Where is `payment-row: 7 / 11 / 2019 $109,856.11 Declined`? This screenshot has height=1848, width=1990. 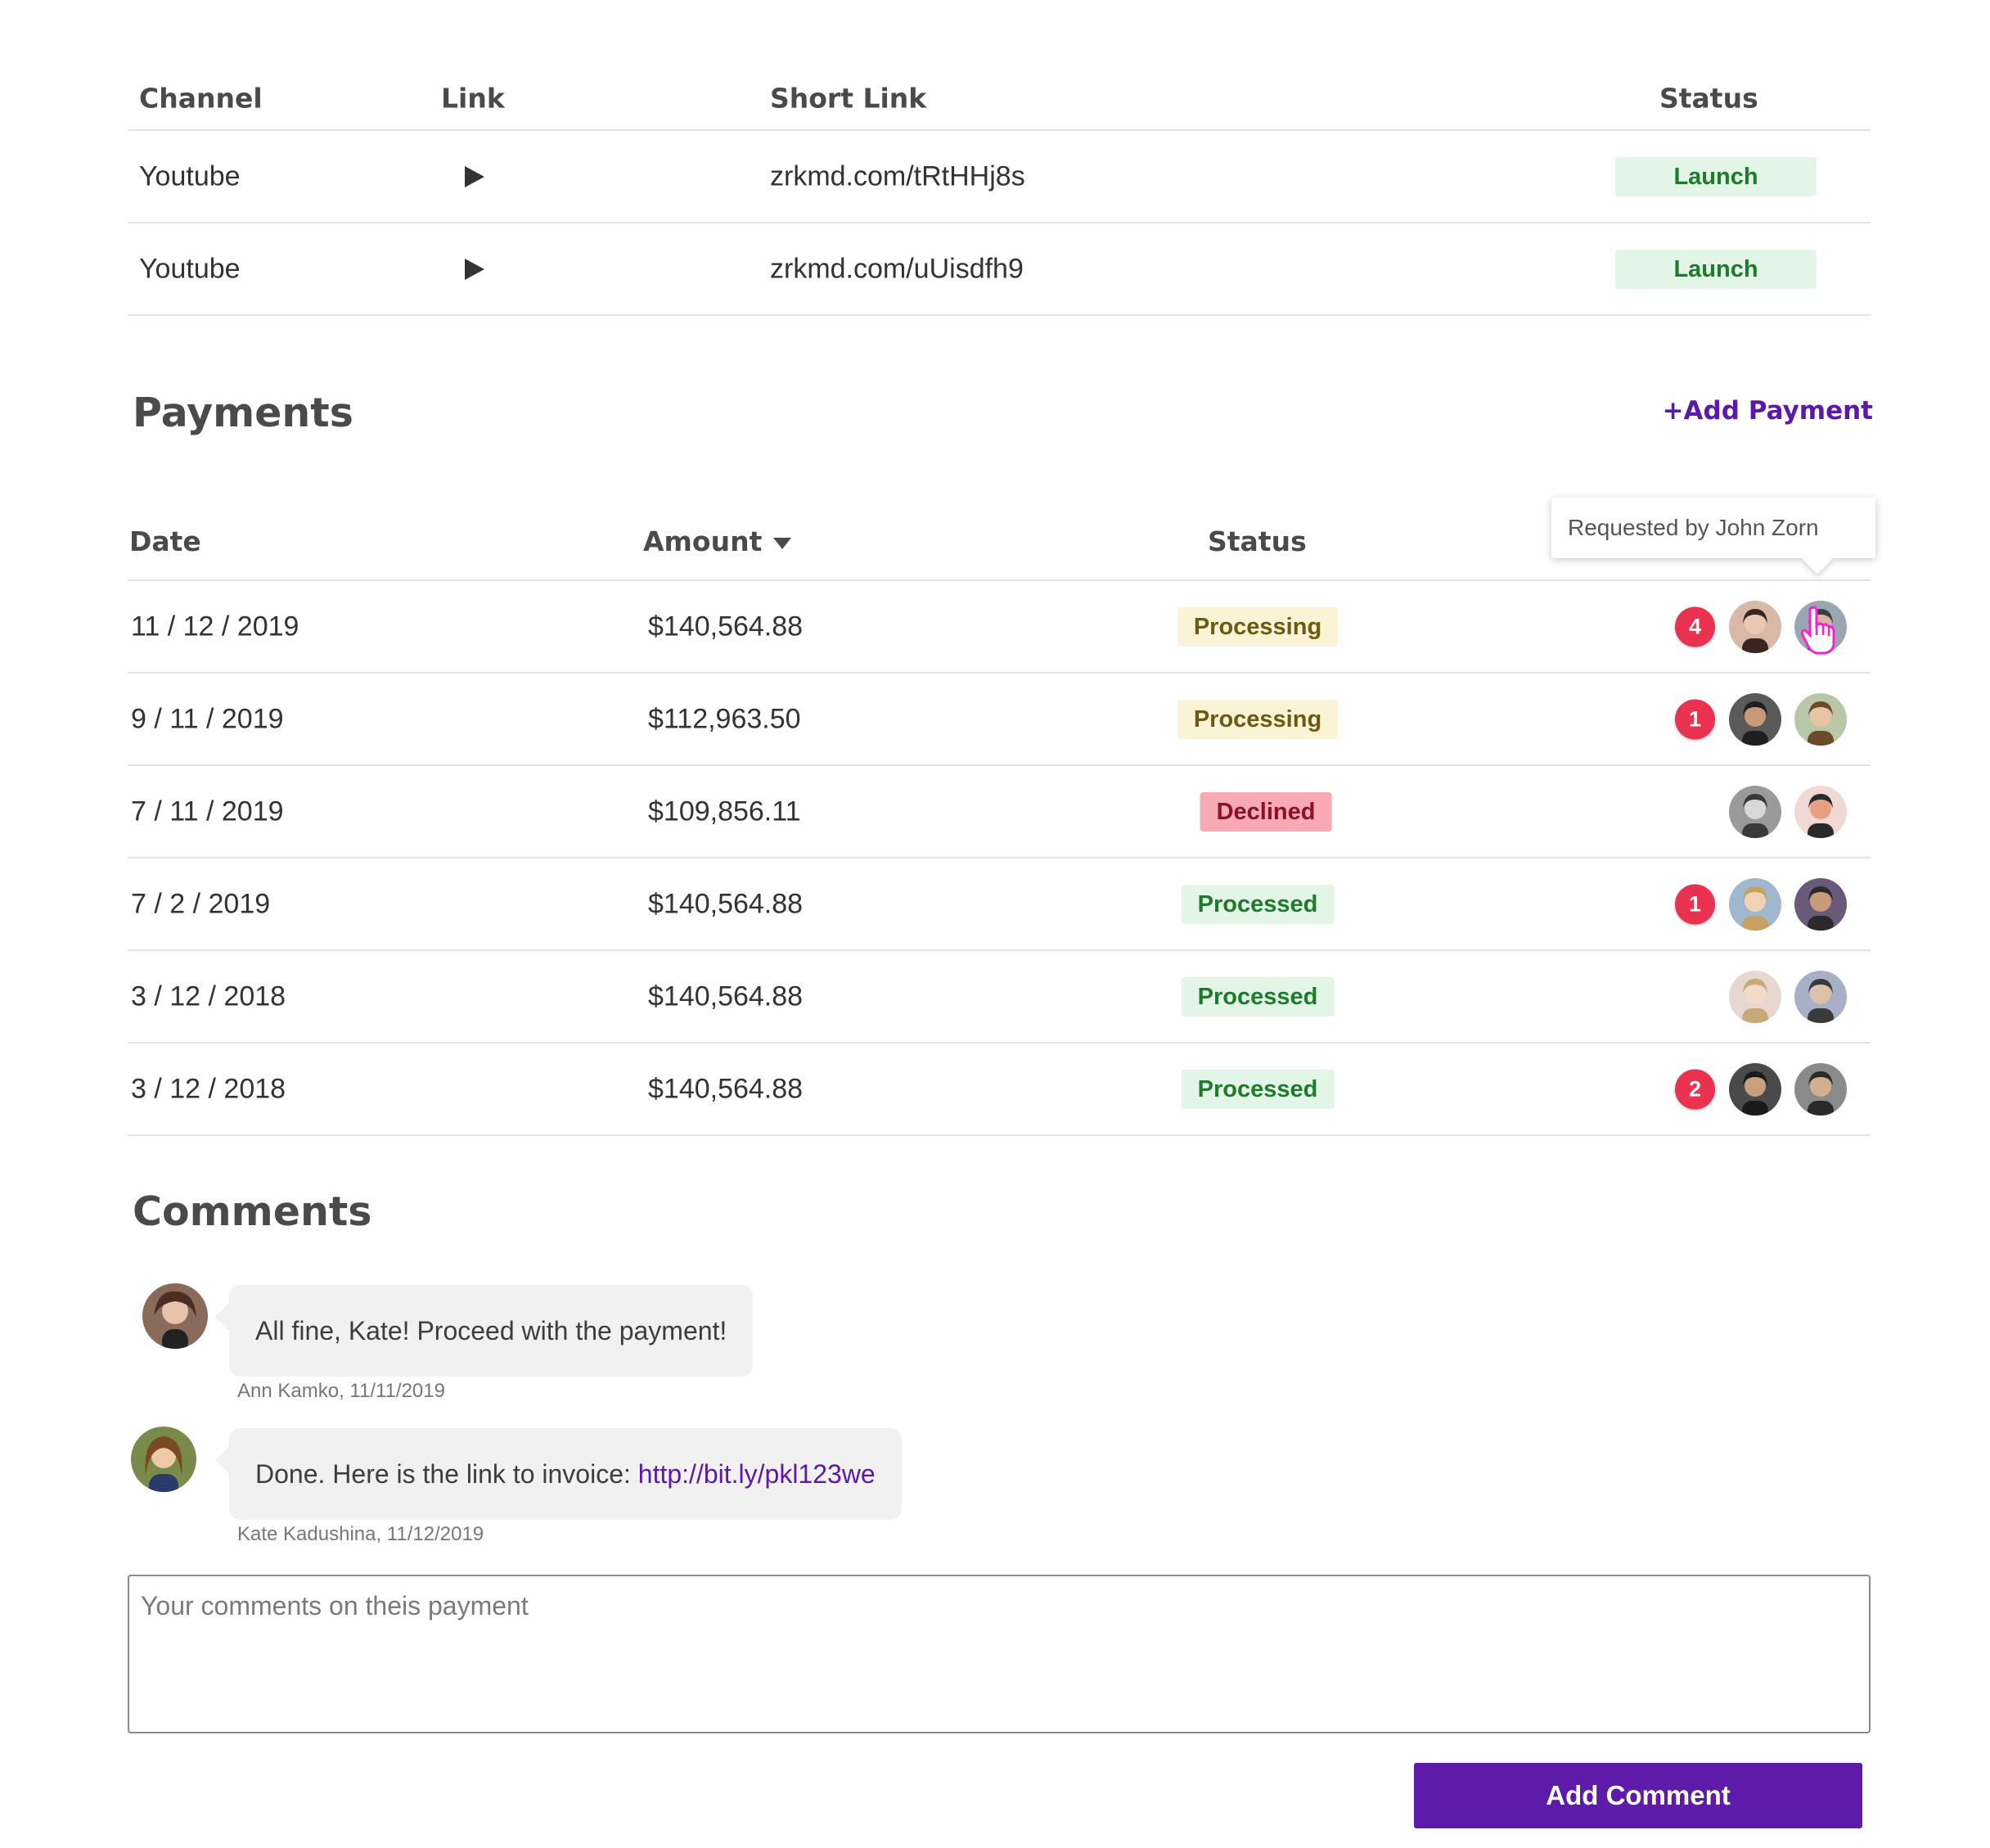 payment-row: 7 / 11 / 2019 $109,856.11 Declined is located at coordinates (1000, 812).